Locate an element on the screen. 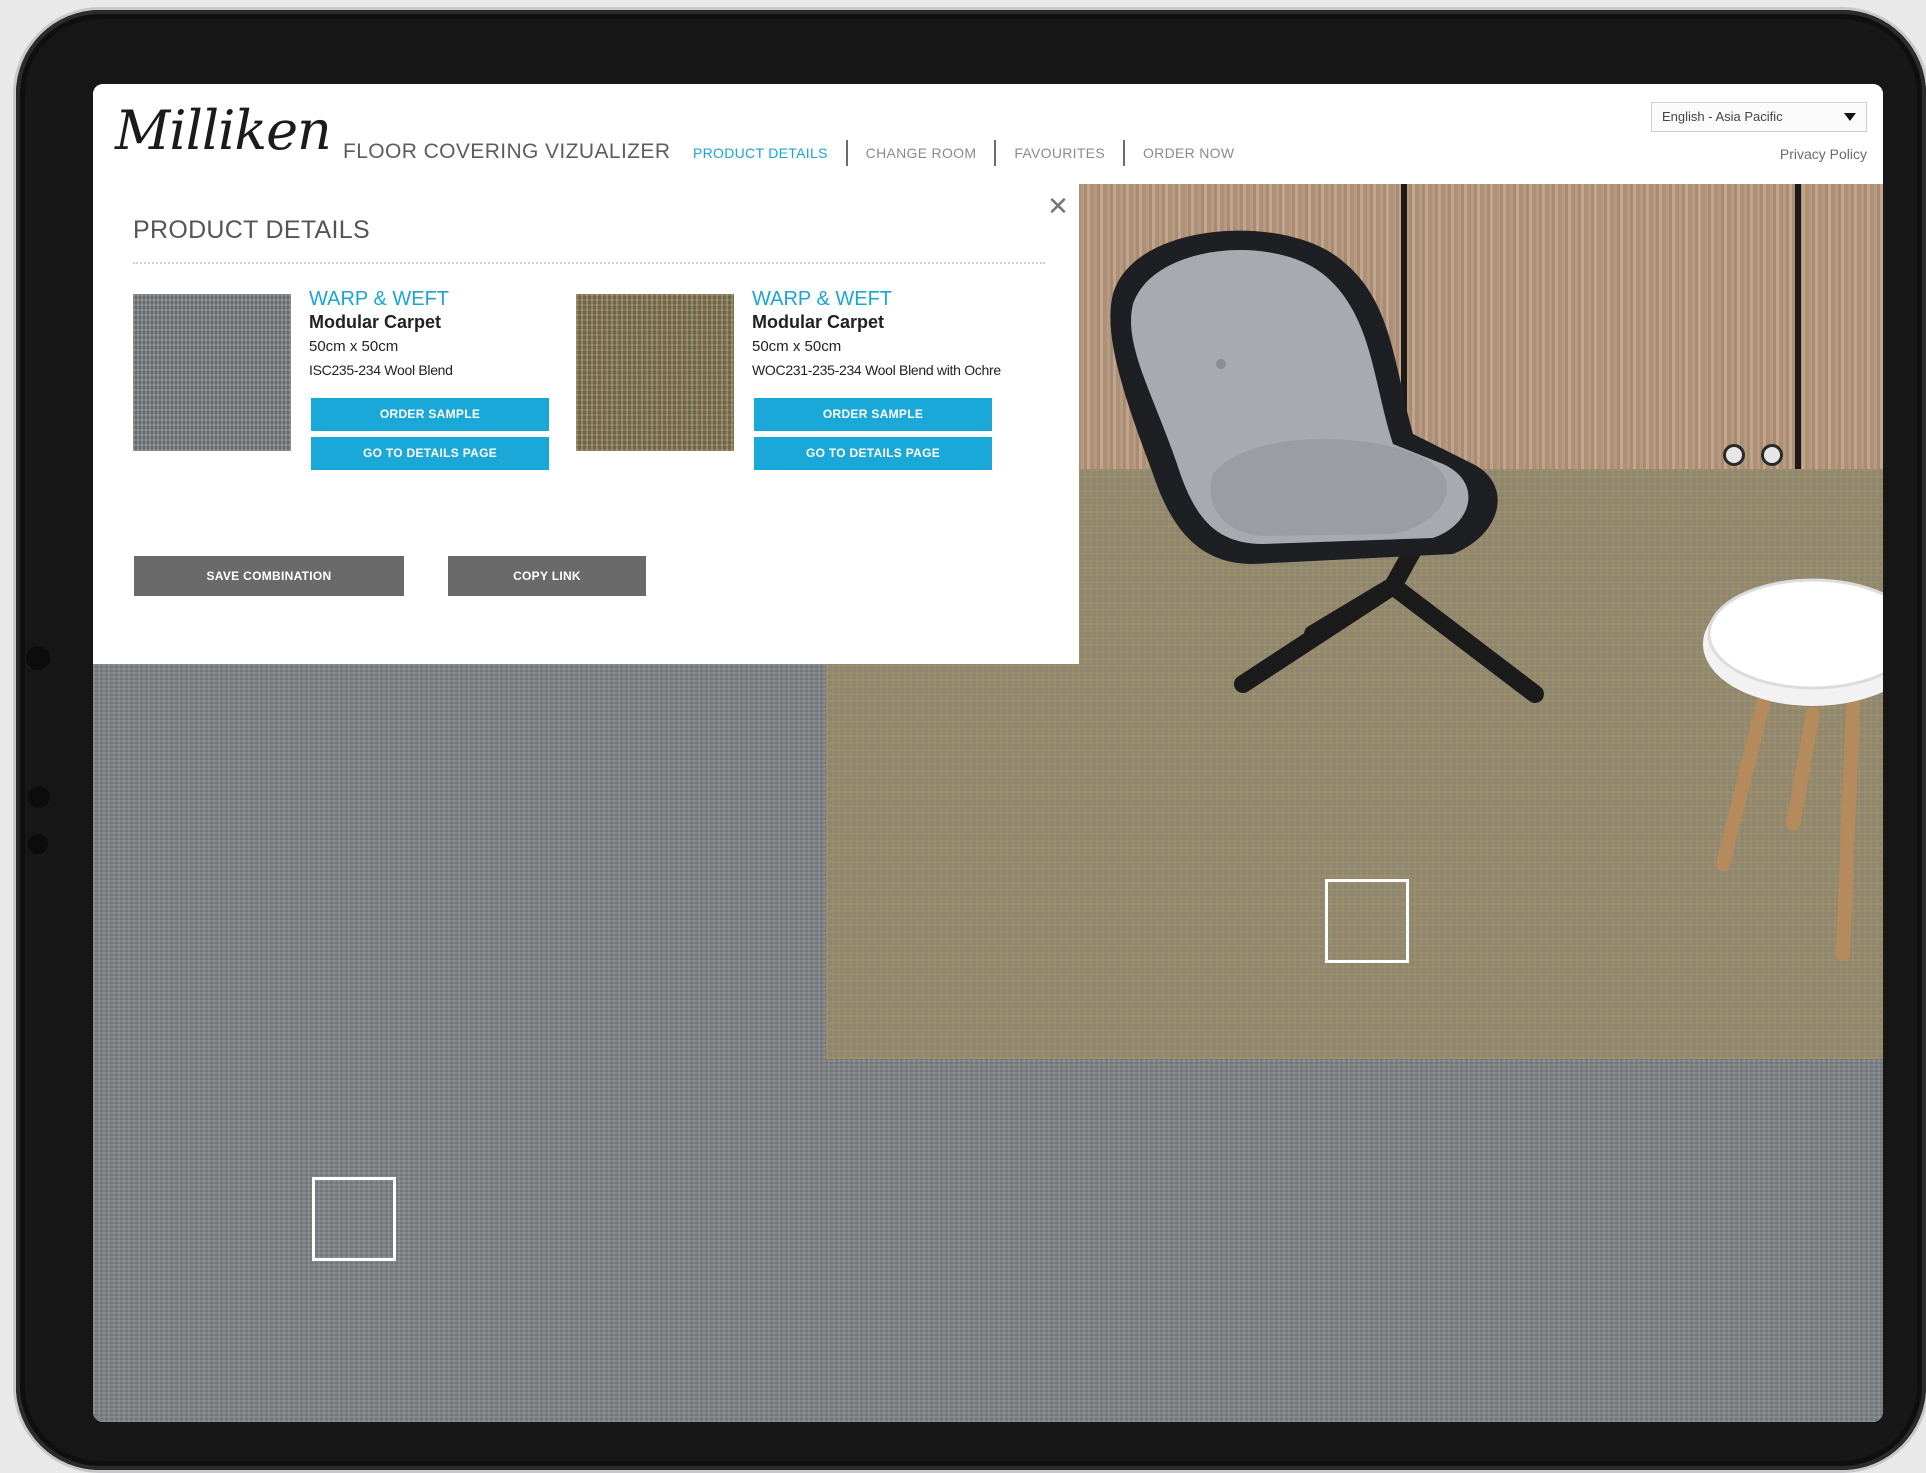 Image resolution: width=1926 pixels, height=1473 pixels. tile-selector-gray is located at coordinates (354, 1219).